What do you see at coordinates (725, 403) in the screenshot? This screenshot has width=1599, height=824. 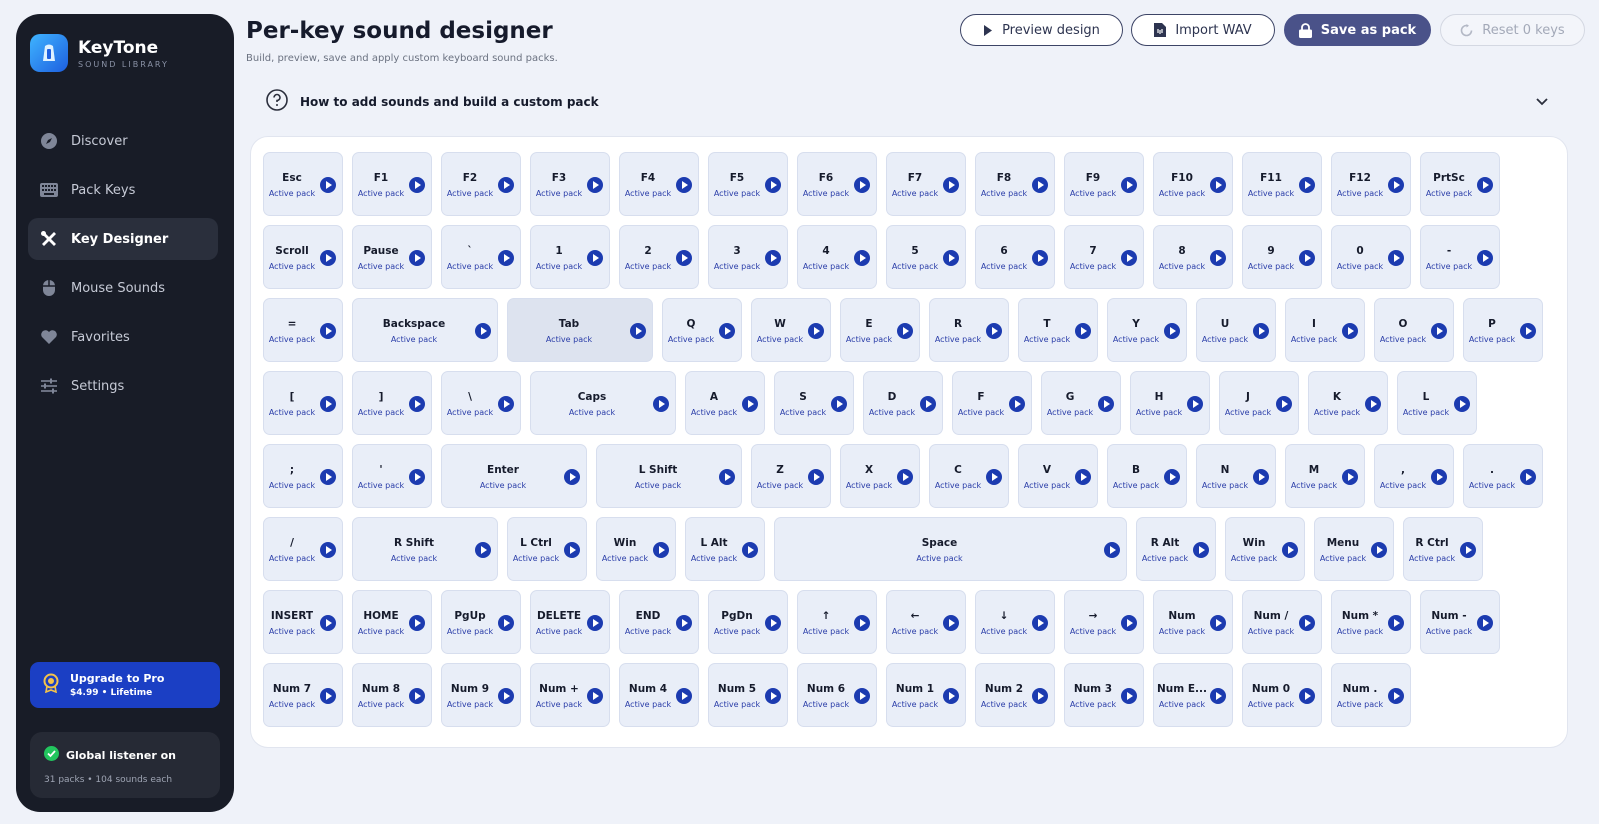 I see `key-tile: A Active pack` at bounding box center [725, 403].